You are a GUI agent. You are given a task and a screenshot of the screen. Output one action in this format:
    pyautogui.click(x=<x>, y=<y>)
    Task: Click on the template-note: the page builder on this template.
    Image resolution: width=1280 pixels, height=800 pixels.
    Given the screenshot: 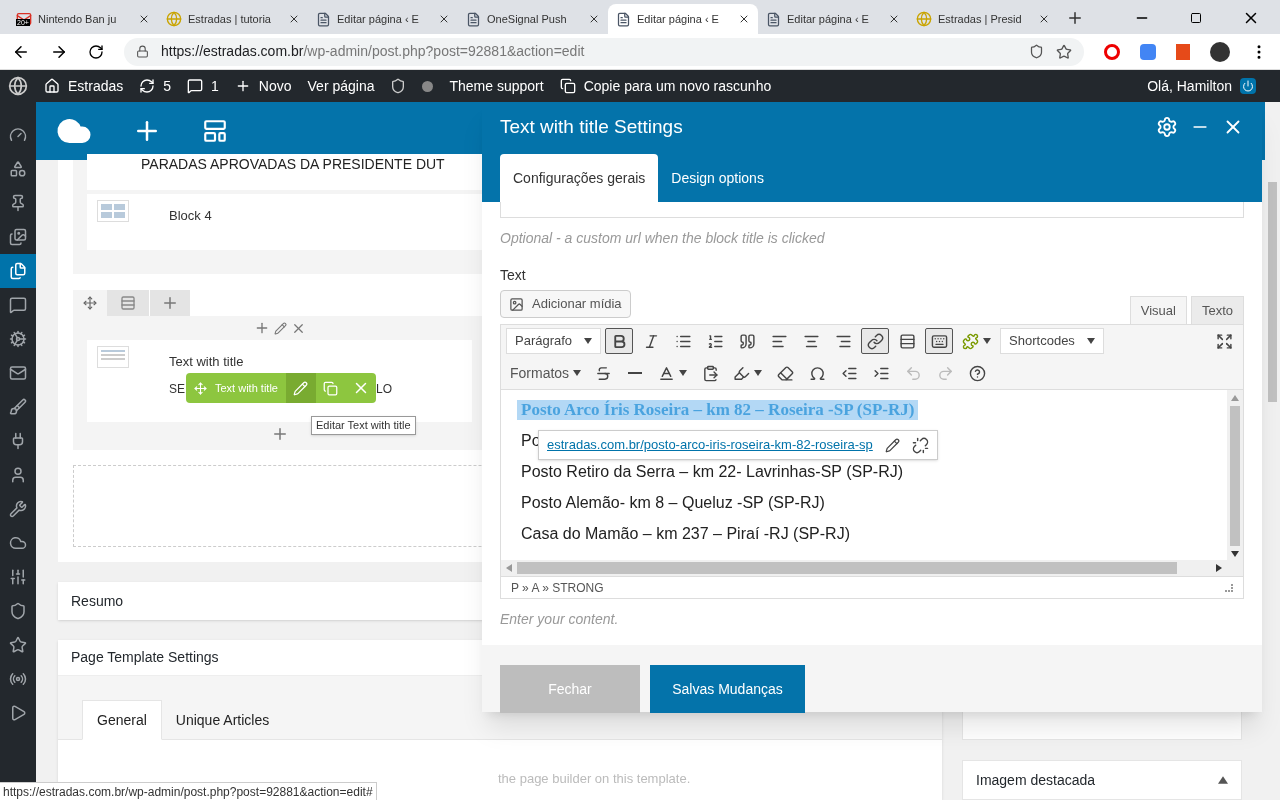 What is the action you would take?
    pyautogui.click(x=594, y=778)
    